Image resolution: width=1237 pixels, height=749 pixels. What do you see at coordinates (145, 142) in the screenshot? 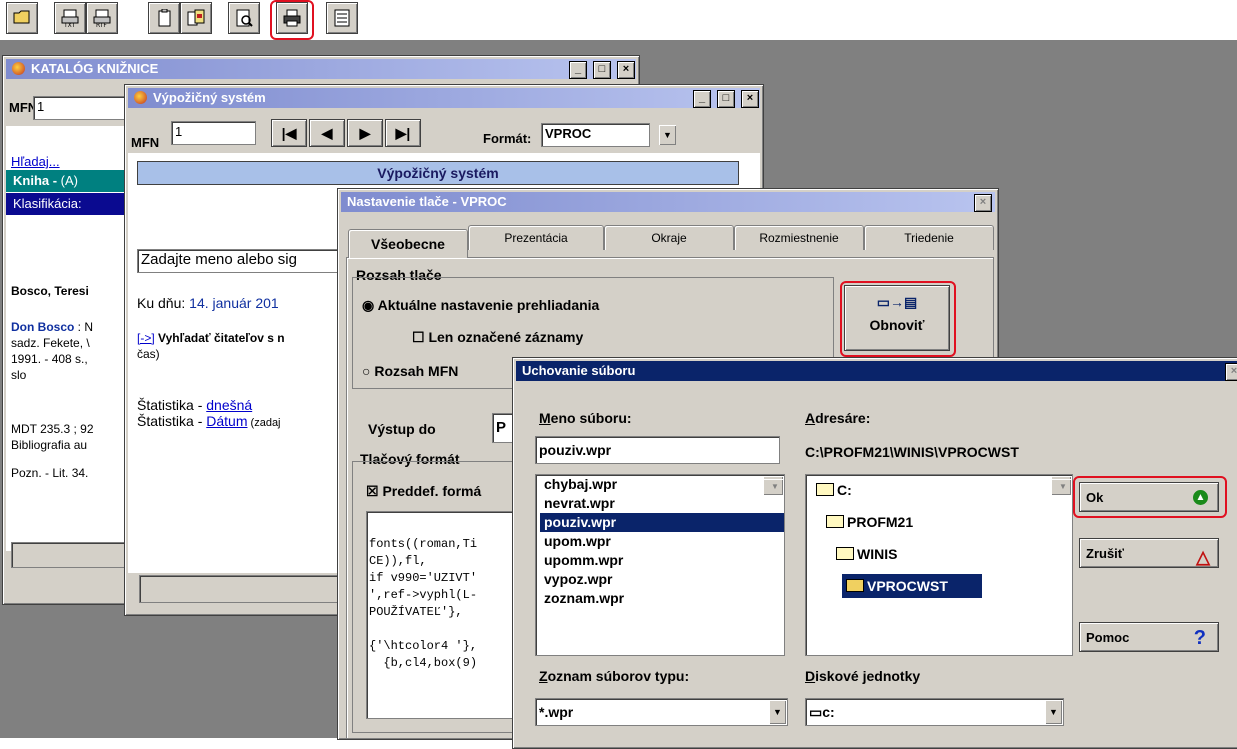
I see `mfn-label: MFN` at bounding box center [145, 142].